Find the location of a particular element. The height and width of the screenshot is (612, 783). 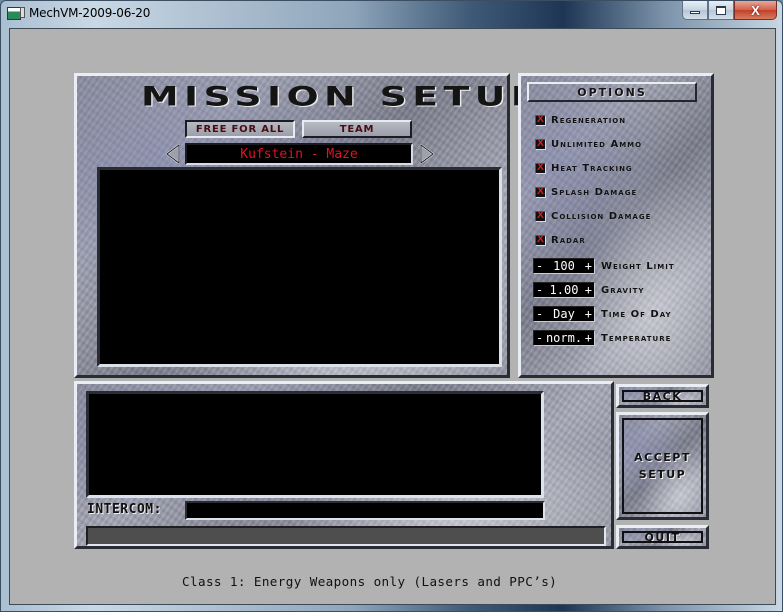

stepper-value: 100 is located at coordinates (564, 266).